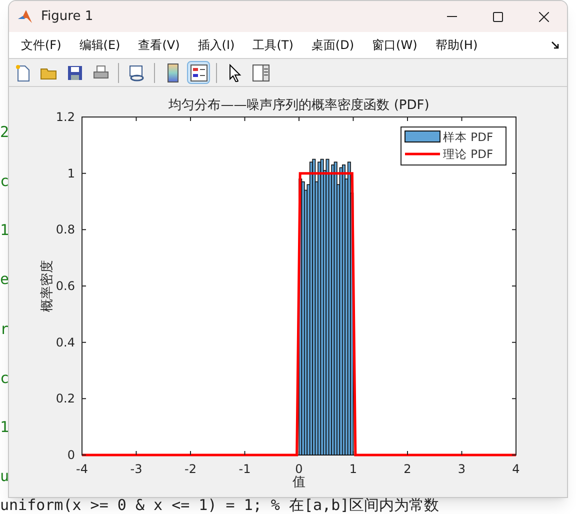 The height and width of the screenshot is (514, 576). Describe the element at coordinates (299, 105) in the screenshot. I see `chart-title: 均匀分布——噪声序列的概率密度函数 (PDF)` at that location.